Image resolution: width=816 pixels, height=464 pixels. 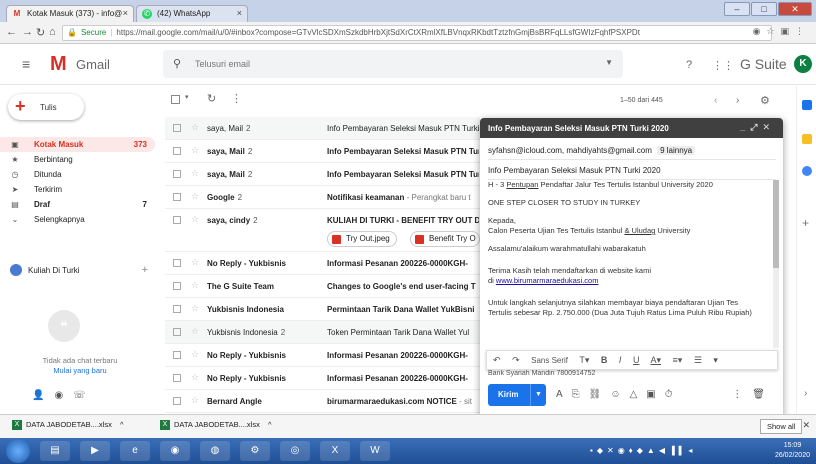 I want to click on start-chat-link: Mulai yang baru, so click(x=80, y=370).